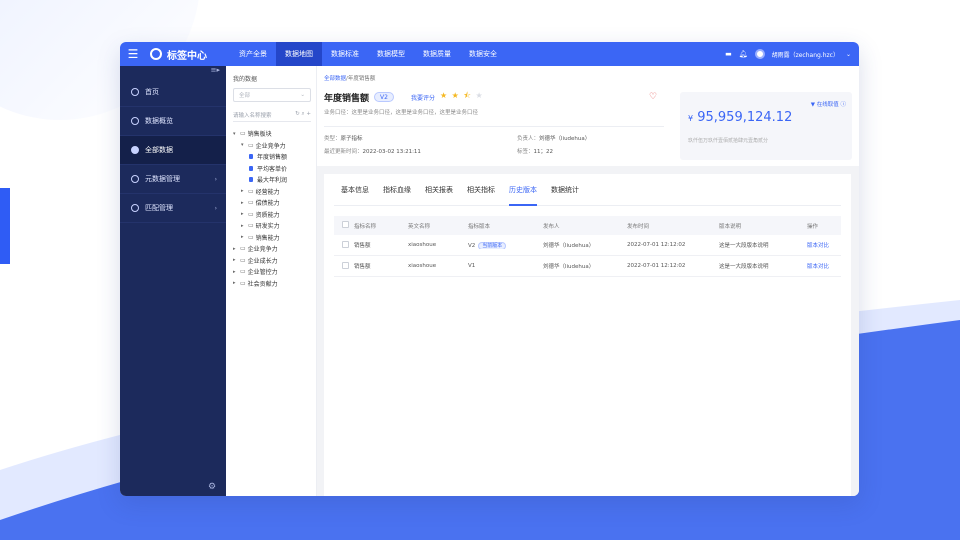  I want to click on divider, so click(494, 126).